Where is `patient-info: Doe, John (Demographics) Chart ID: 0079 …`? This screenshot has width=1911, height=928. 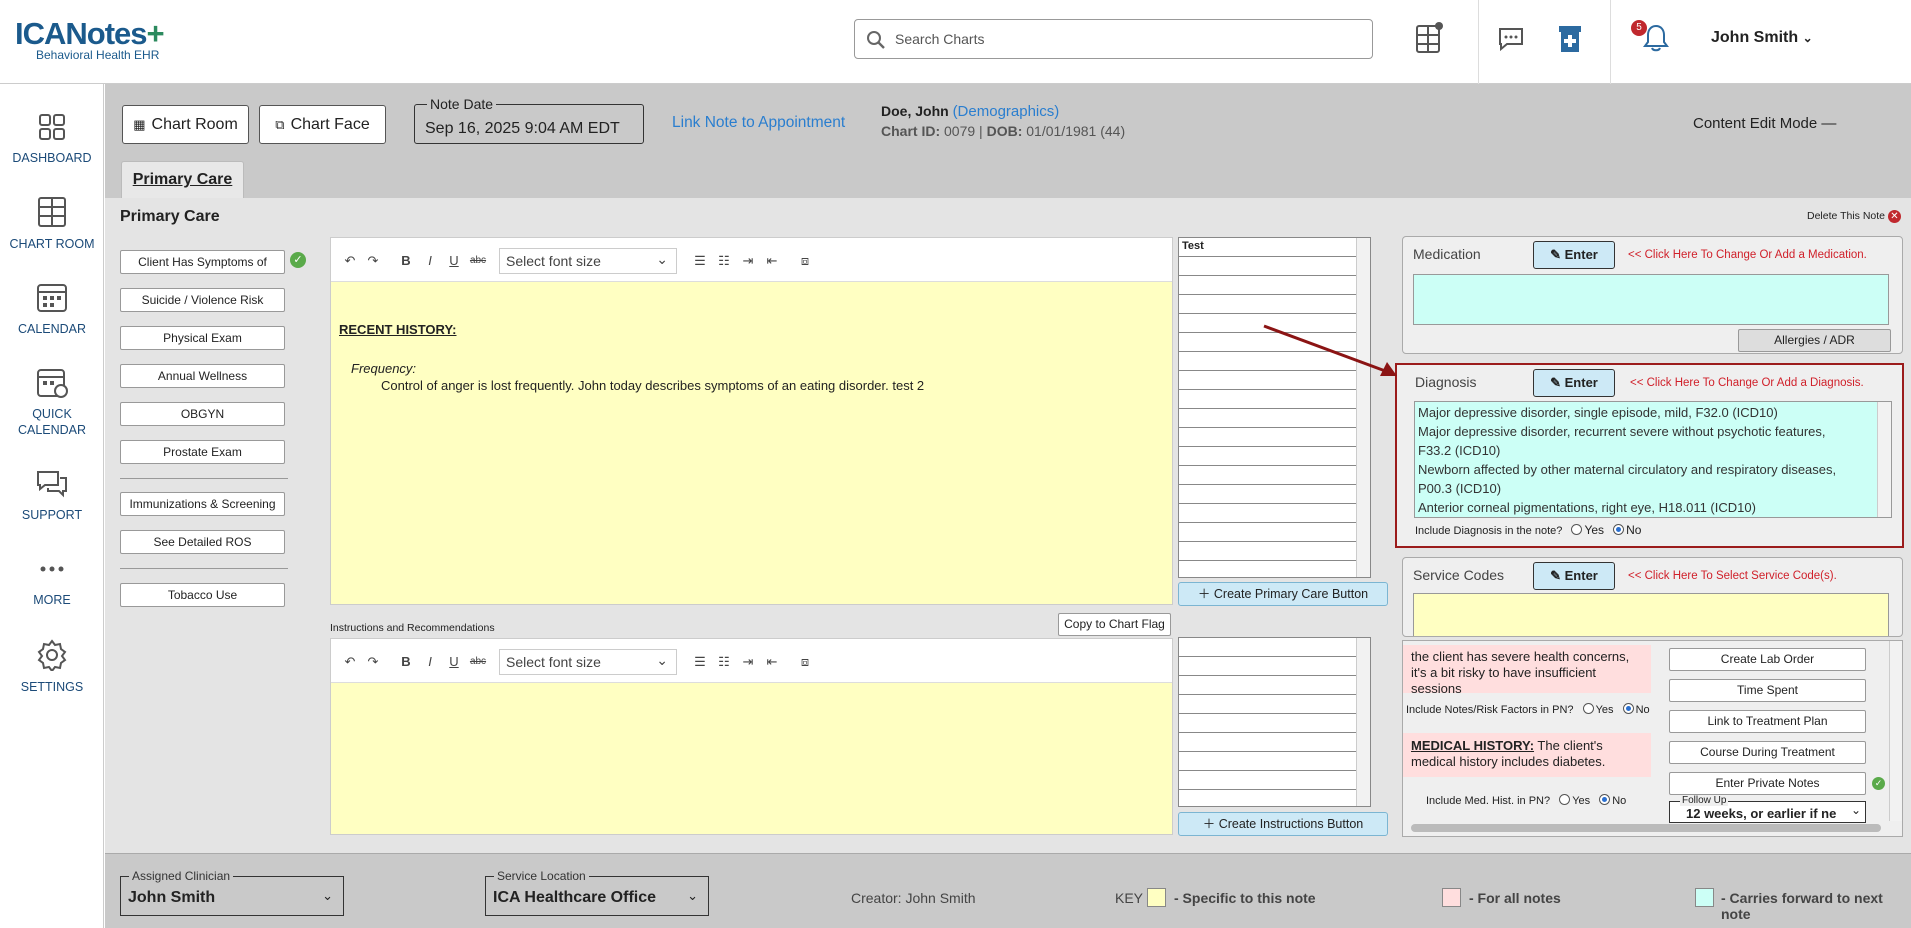
patient-info: Doe, John (Demographics) Chart ID: 0079 … is located at coordinates (1003, 121).